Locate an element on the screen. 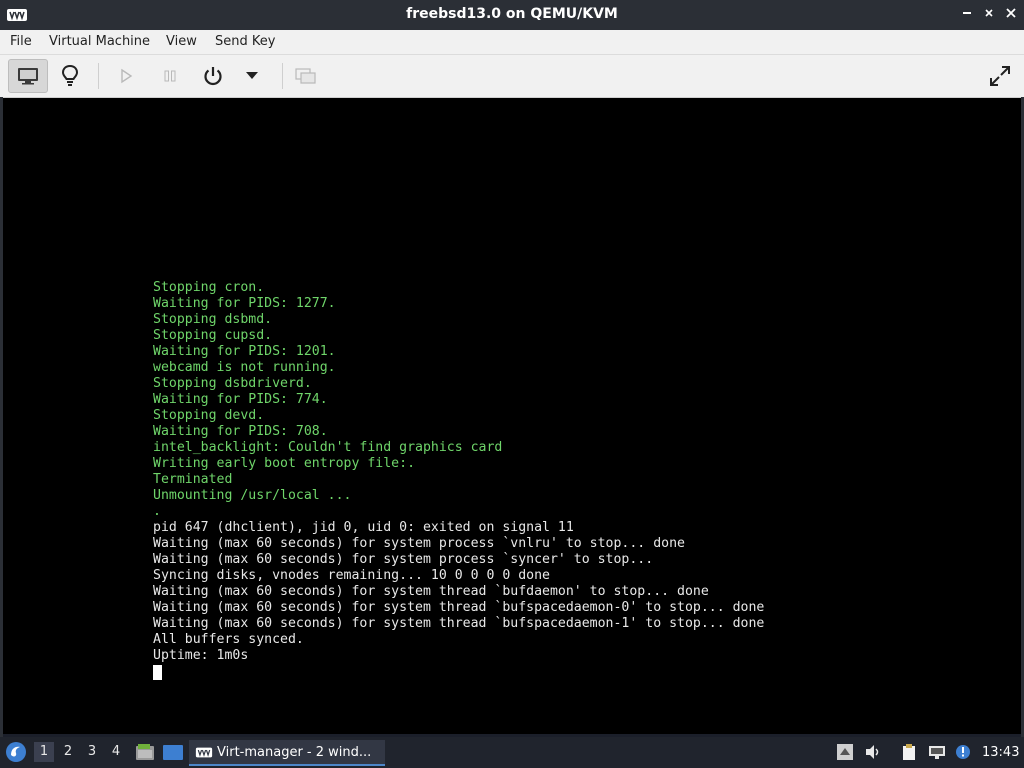 This screenshot has height=768, width=1024. close-button is located at coordinates (1011, 13).